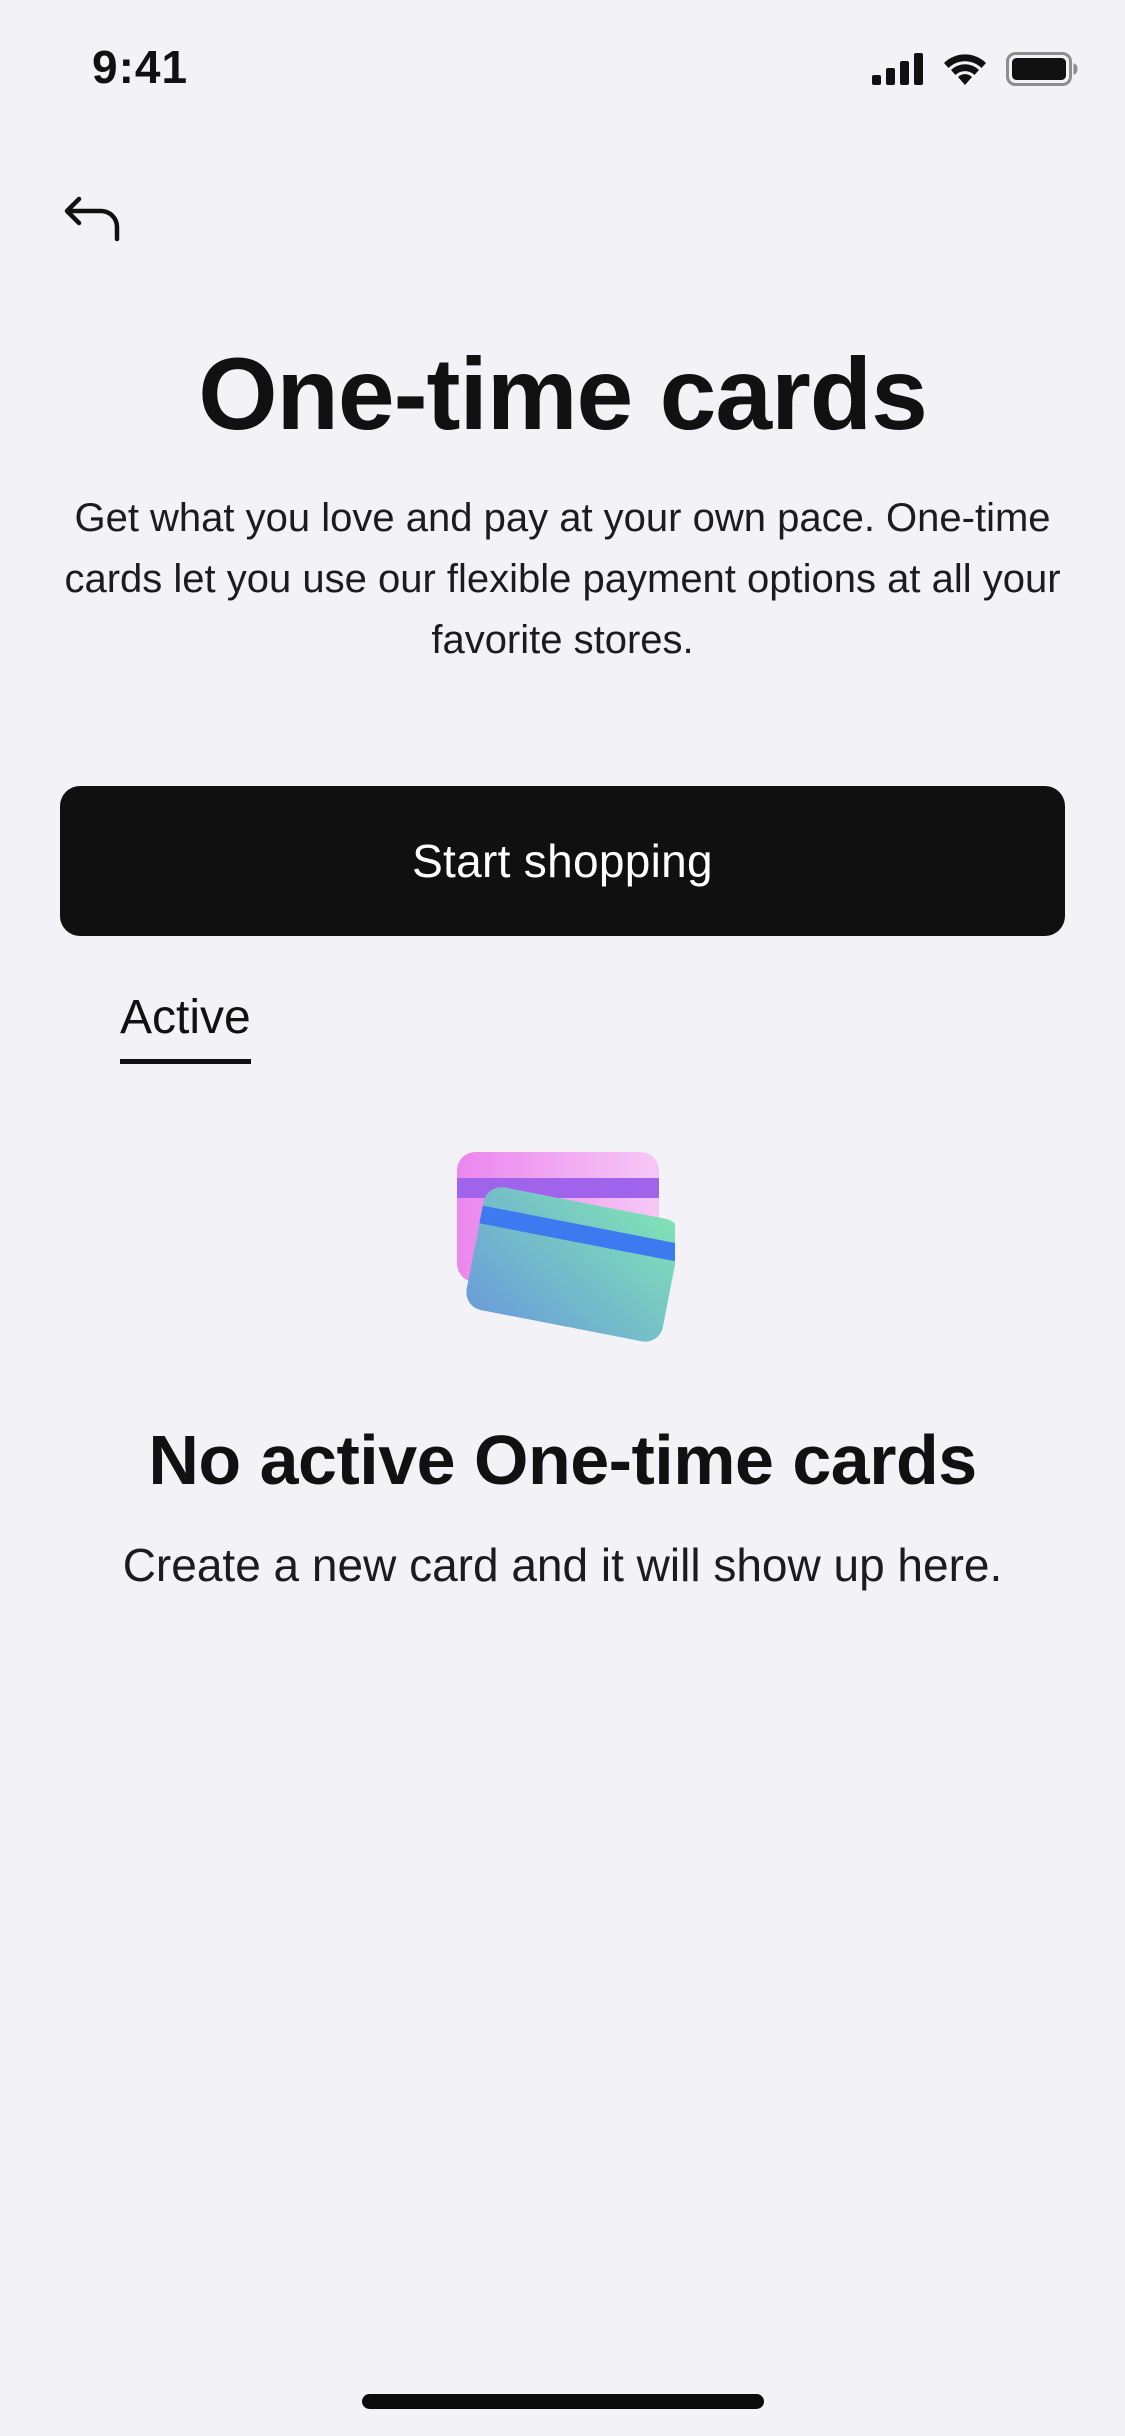 This screenshot has height=2436, width=1125. Describe the element at coordinates (898, 69) in the screenshot. I see `cellular-signal-icon` at that location.